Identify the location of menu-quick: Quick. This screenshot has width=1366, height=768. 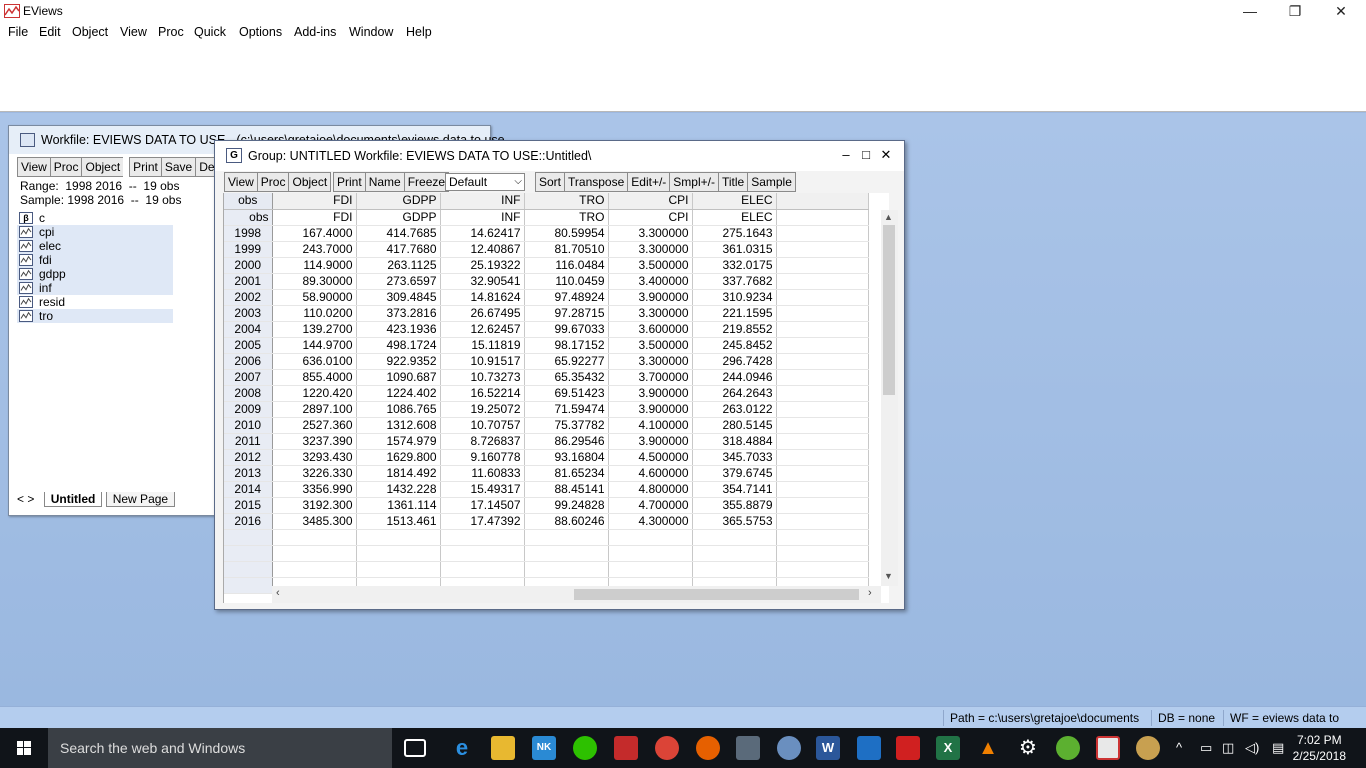
(210, 32).